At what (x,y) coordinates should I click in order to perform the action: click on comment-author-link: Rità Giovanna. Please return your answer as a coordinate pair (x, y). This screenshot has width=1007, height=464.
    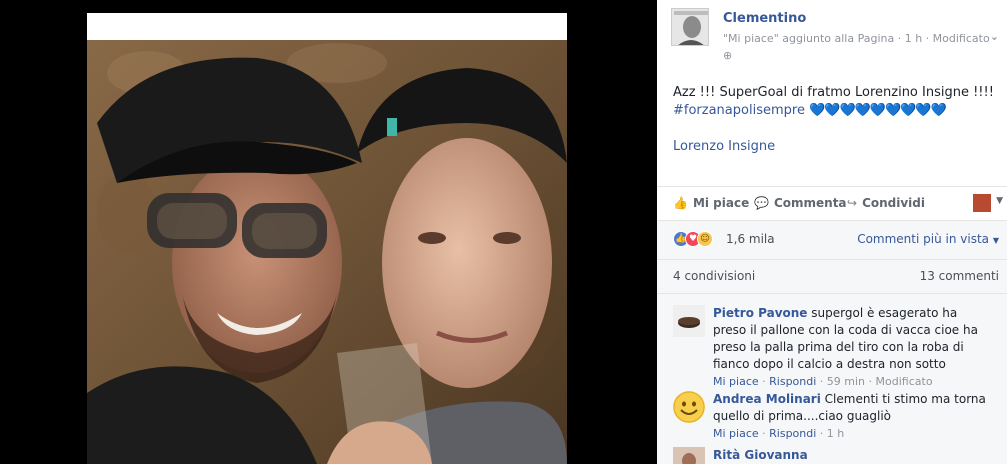
    Looking at the image, I should click on (760, 455).